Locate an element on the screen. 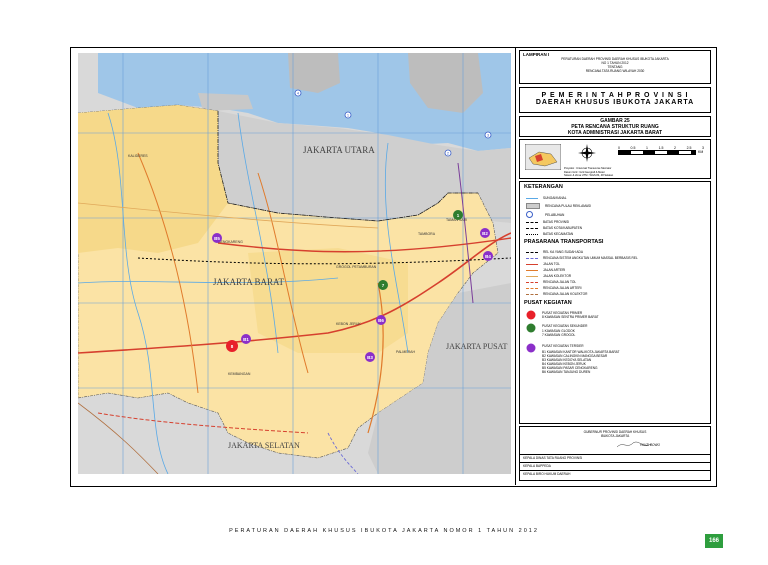 The height and width of the screenshot is (565, 768). scale-tick: 1 is located at coordinates (647, 148).